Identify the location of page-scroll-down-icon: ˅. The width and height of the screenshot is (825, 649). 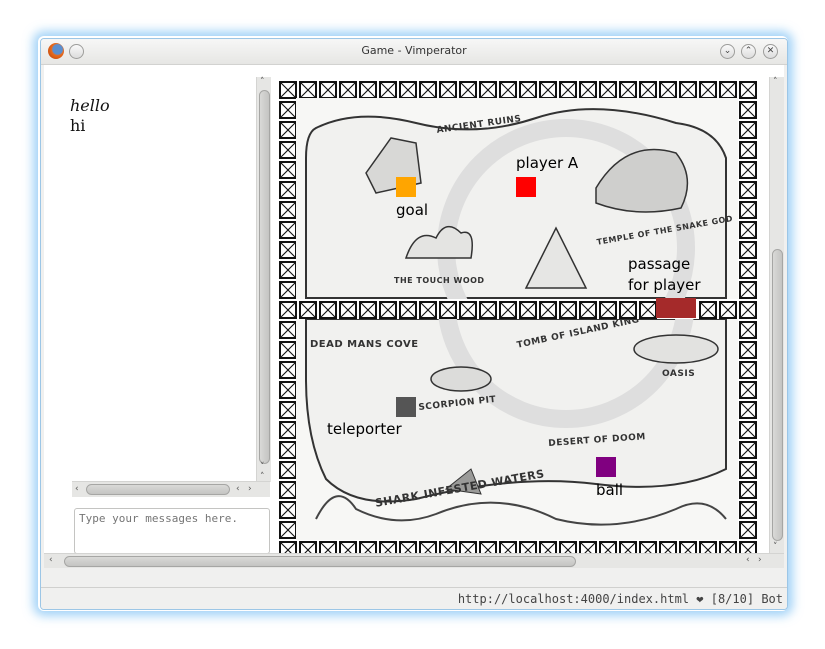
(775, 547).